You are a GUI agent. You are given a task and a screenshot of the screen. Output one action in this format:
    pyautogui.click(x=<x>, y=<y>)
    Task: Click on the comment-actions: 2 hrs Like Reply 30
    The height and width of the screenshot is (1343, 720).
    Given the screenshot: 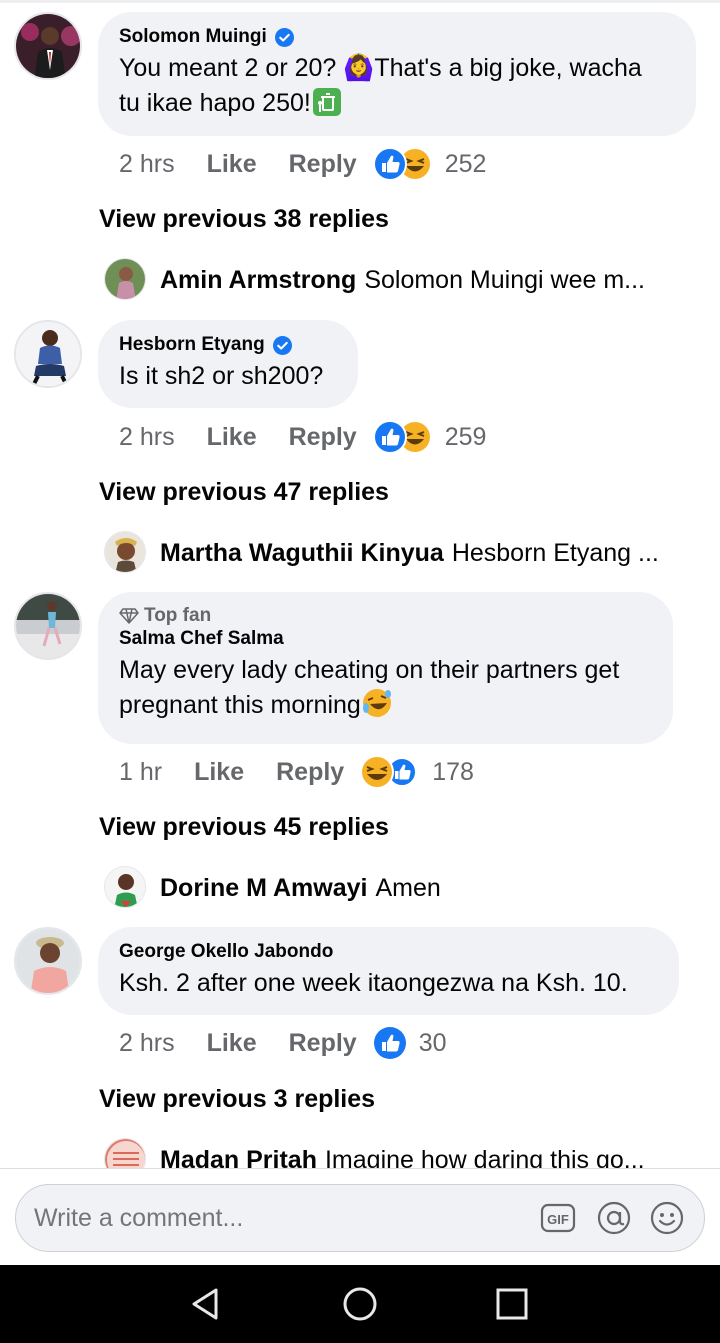 What is the action you would take?
    pyautogui.click(x=283, y=1043)
    